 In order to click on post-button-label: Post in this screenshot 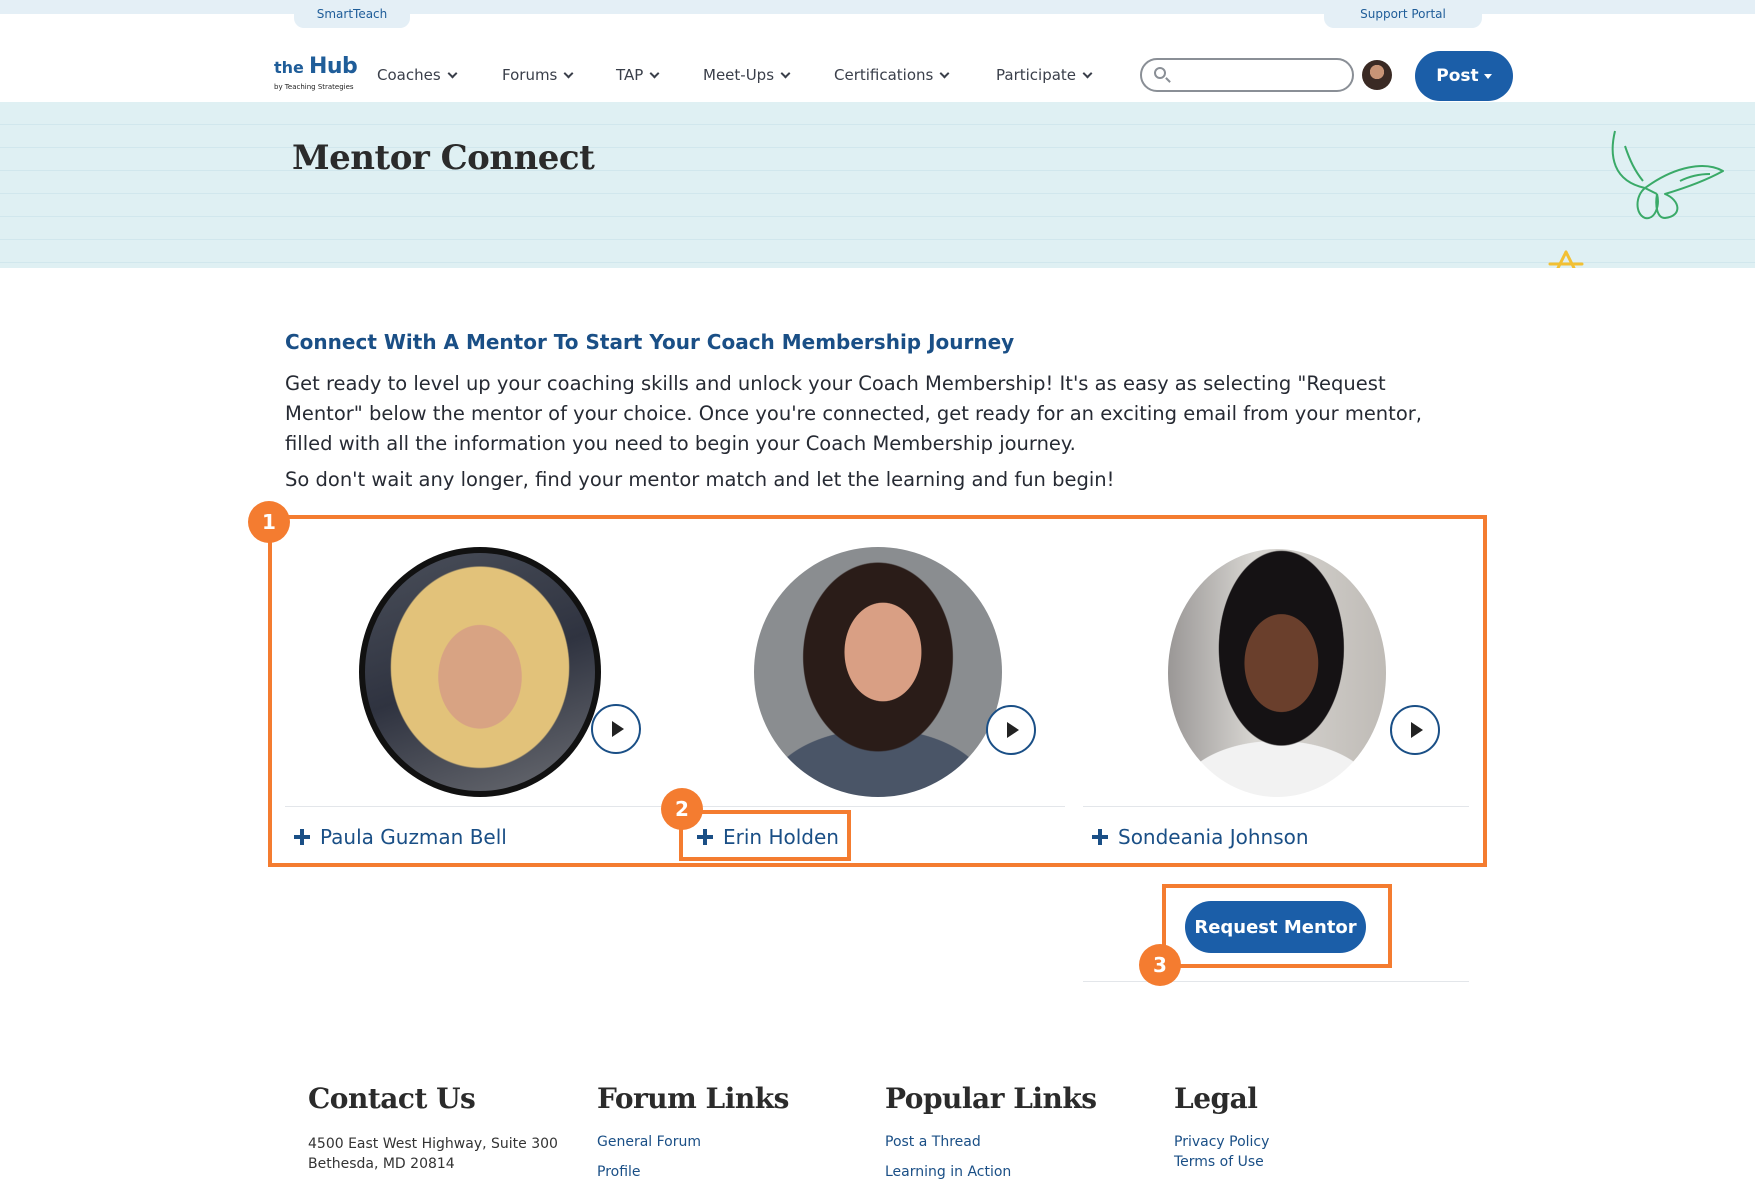, I will do `click(1457, 76)`.